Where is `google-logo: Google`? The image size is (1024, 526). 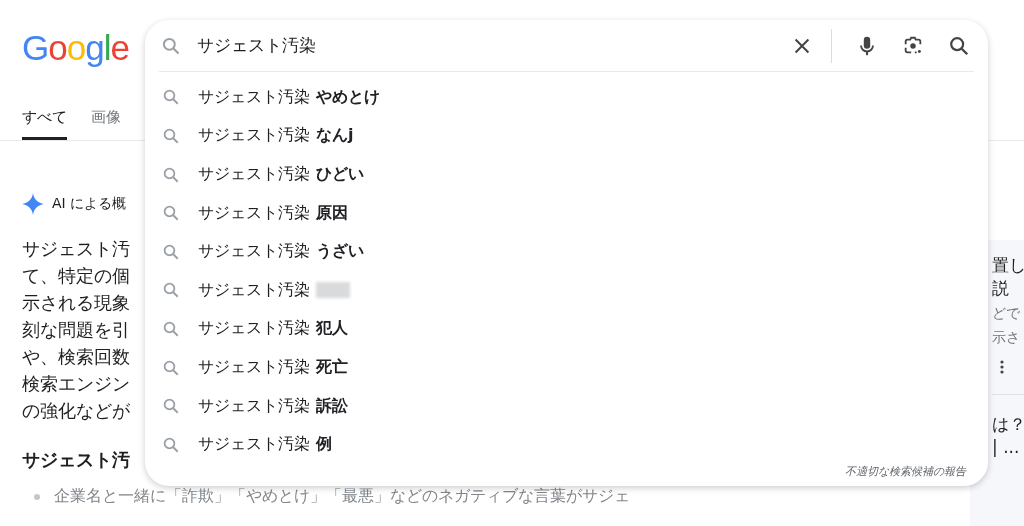
google-logo: Google is located at coordinates (75, 48).